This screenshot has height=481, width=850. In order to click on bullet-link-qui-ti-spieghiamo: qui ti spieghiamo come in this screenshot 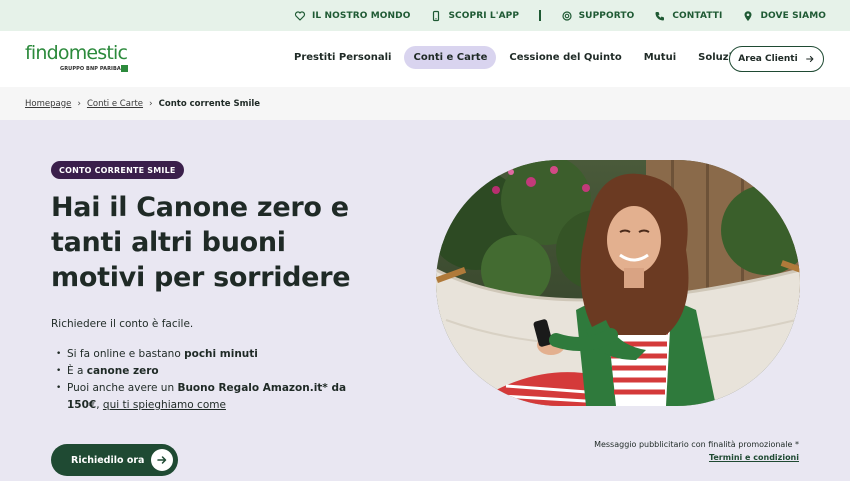, I will do `click(164, 405)`.